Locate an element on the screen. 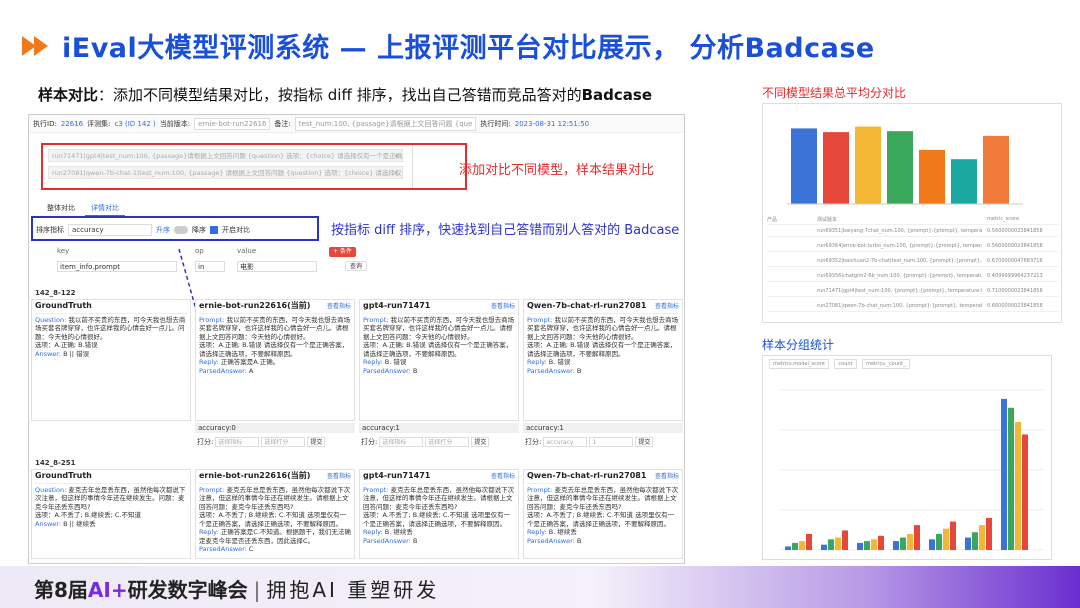  card-model-name: gpt4-run71471 查看指标 is located at coordinates (439, 477).